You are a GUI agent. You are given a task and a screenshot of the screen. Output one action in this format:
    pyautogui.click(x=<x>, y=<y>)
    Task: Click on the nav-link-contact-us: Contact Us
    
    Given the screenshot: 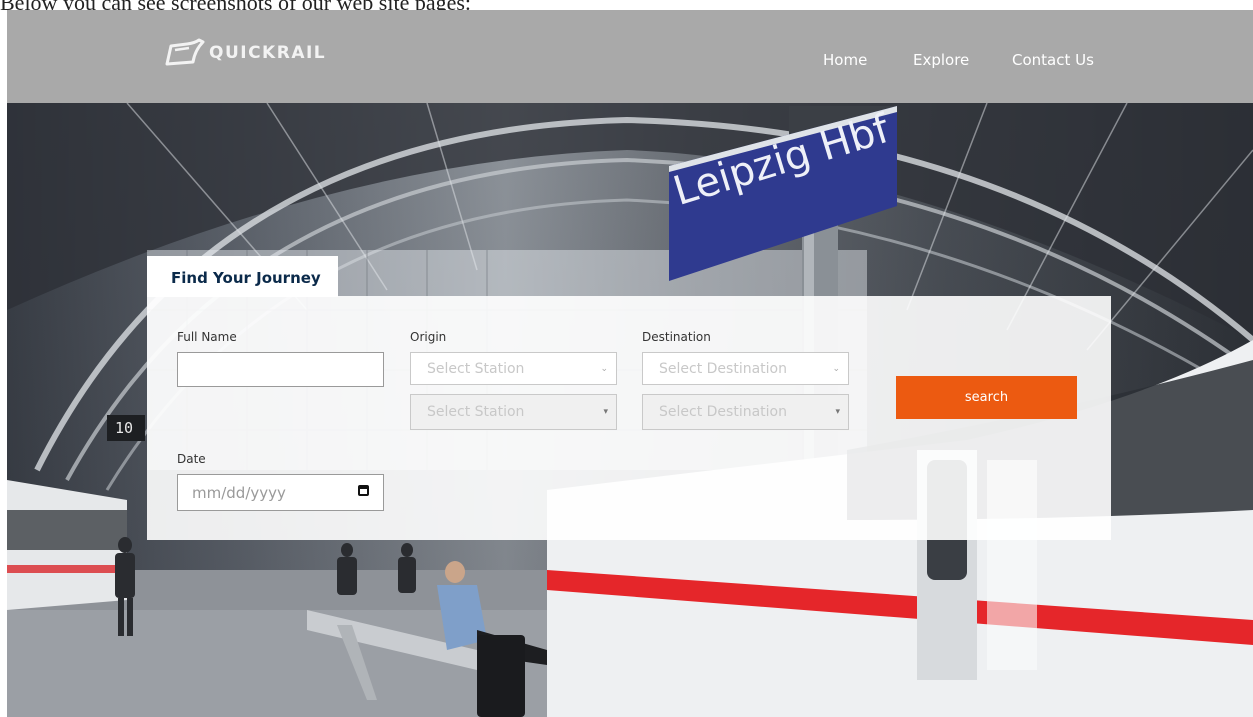 What is the action you would take?
    pyautogui.click(x=1053, y=60)
    